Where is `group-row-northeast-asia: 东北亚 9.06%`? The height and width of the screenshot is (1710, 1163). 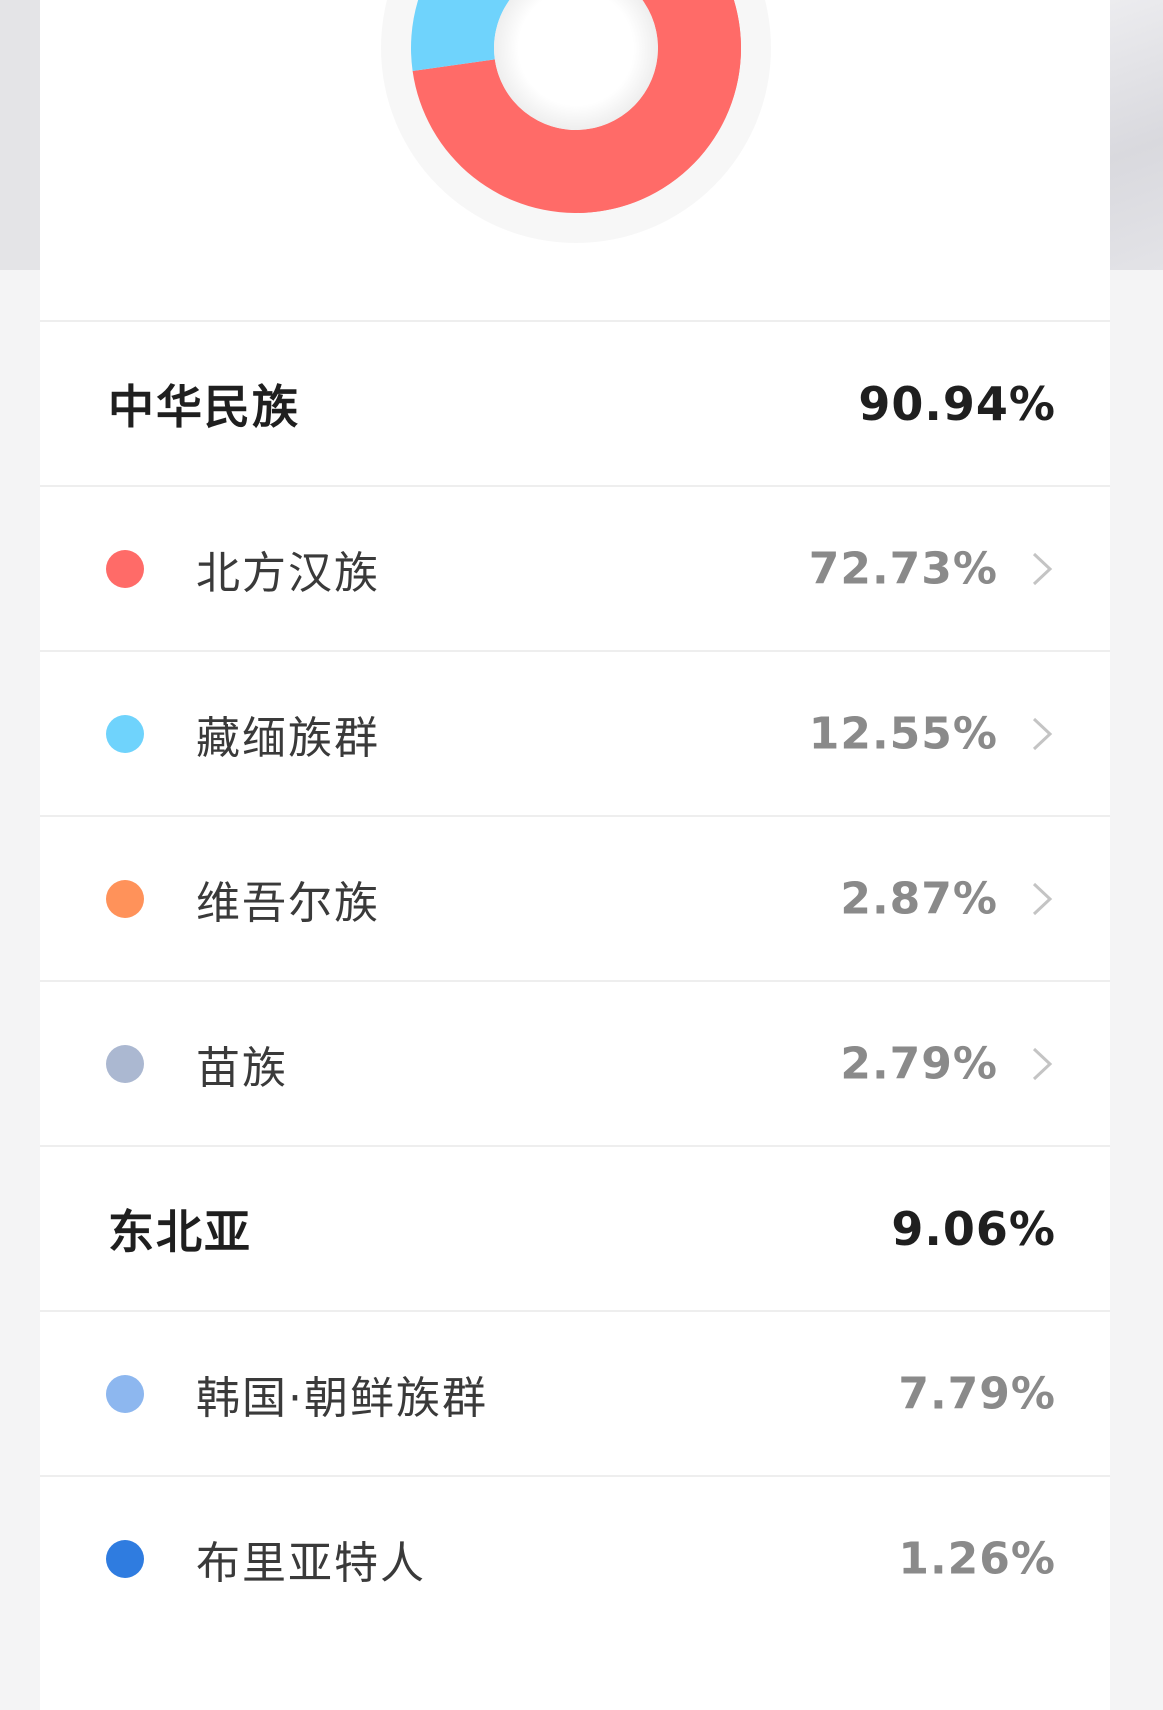
group-row-northeast-asia: 东北亚 9.06% is located at coordinates (575, 1227).